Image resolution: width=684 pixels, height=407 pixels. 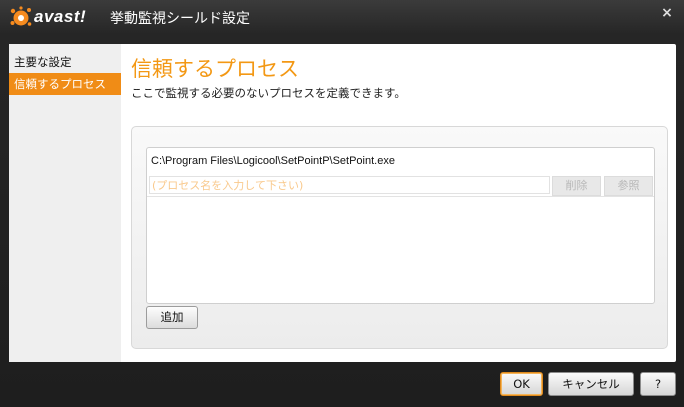 I want to click on title-bar: avast! 挙動監視シールド設定 ×, so click(x=342, y=17).